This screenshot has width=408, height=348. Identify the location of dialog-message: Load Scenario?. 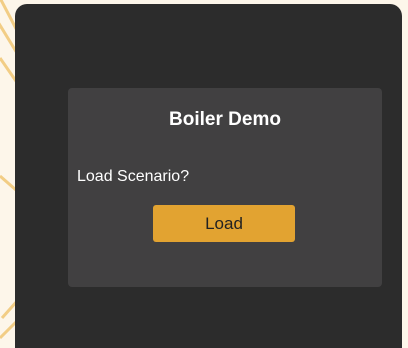
(133, 176).